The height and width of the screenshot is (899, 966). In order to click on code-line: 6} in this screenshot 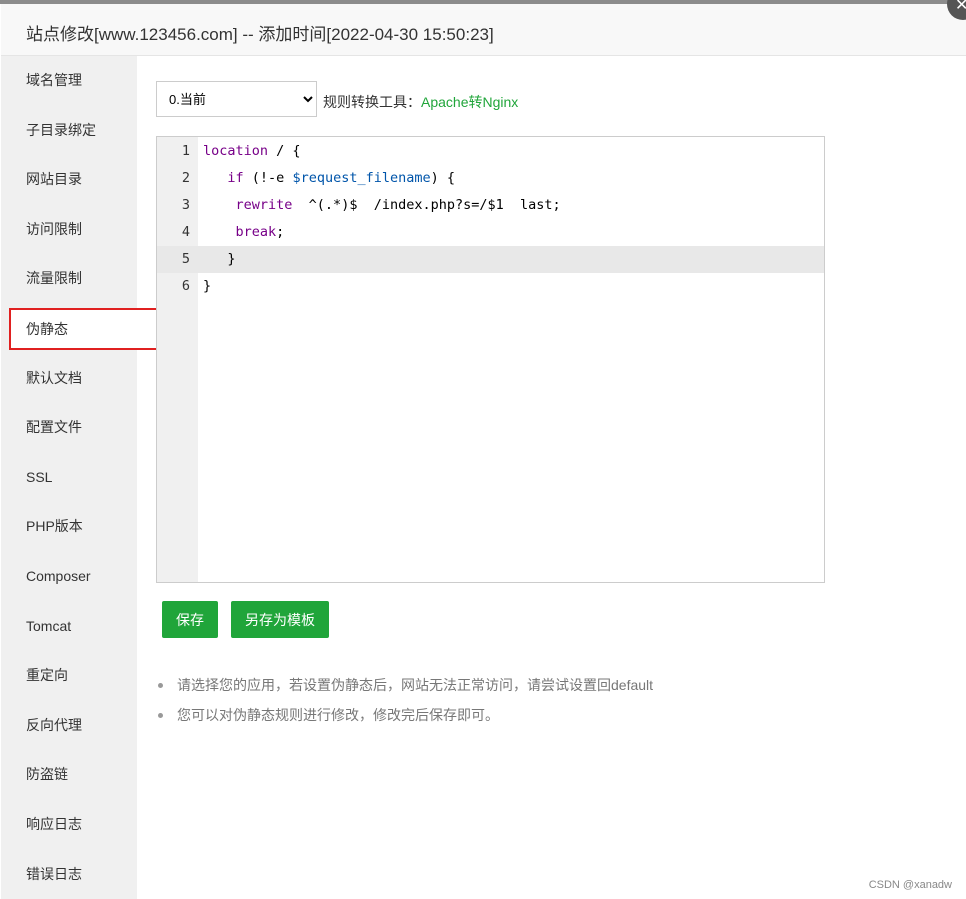, I will do `click(490, 286)`.